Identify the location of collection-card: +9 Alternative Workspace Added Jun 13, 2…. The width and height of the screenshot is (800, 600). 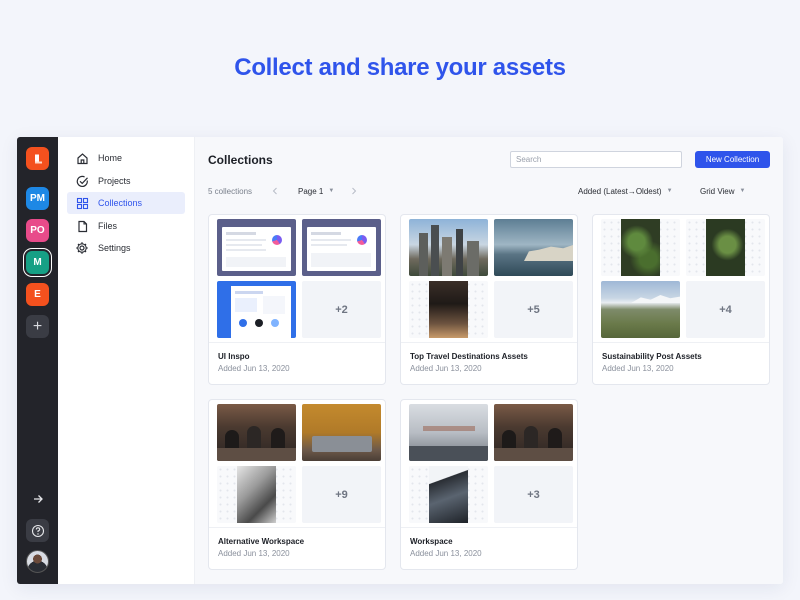
(297, 484).